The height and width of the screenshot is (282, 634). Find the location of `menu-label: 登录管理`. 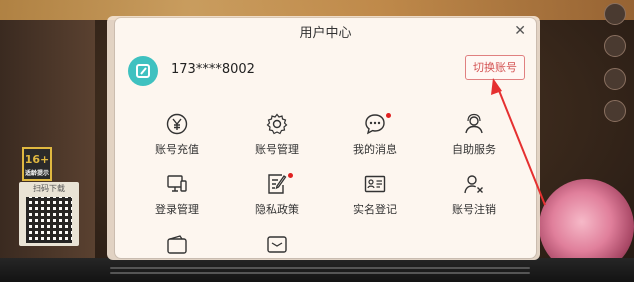

menu-label: 登录管理 is located at coordinates (177, 209).